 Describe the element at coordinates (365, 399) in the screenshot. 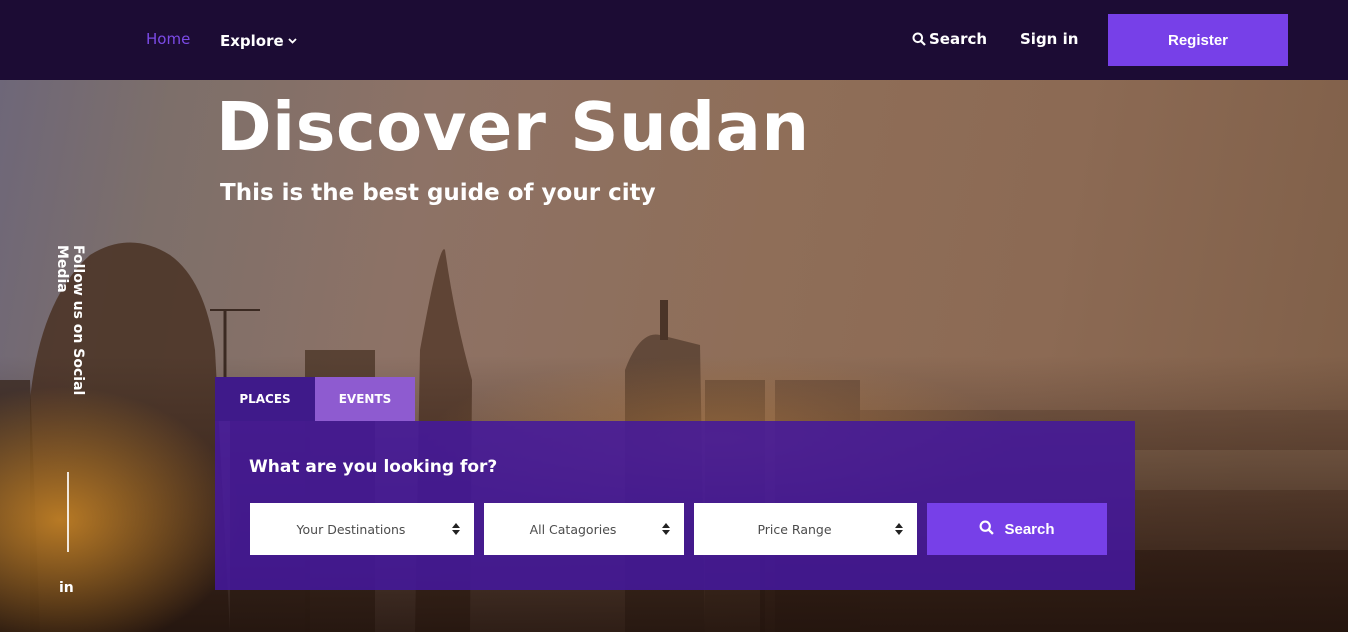

I see `tab-events: EVENTS` at that location.